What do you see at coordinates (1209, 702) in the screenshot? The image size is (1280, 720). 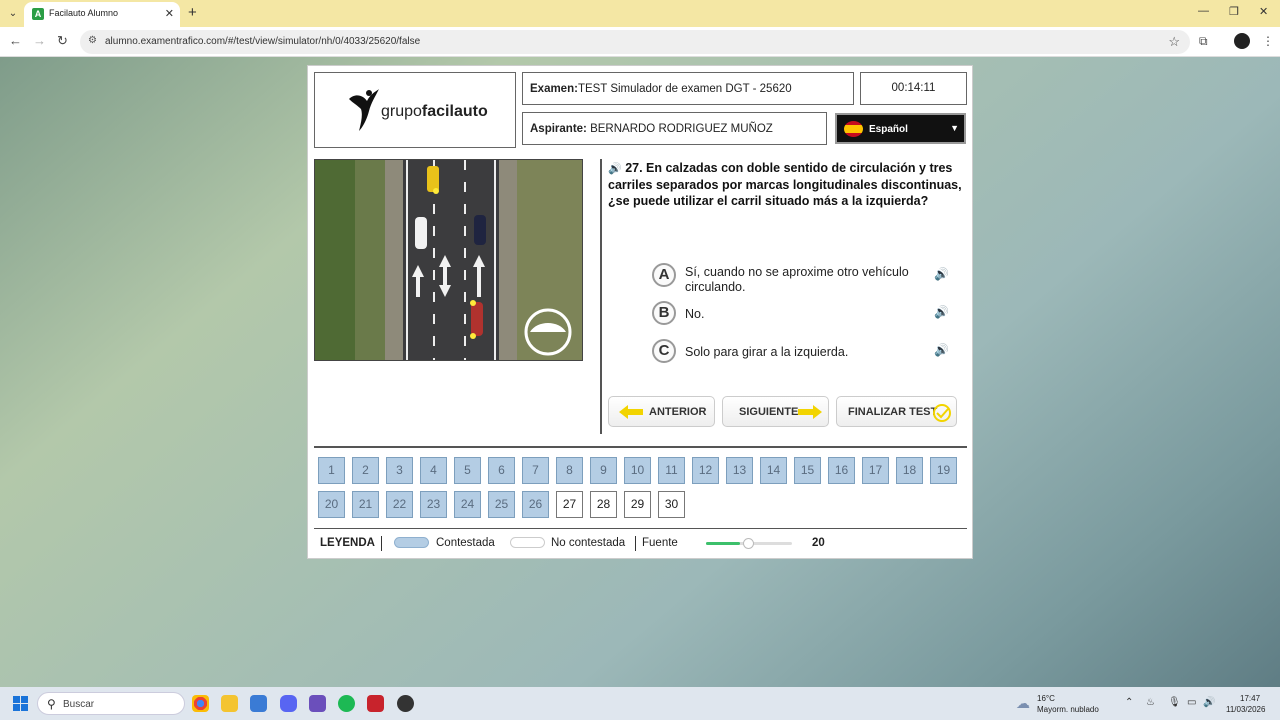 I see `volume-icon: 🔊` at bounding box center [1209, 702].